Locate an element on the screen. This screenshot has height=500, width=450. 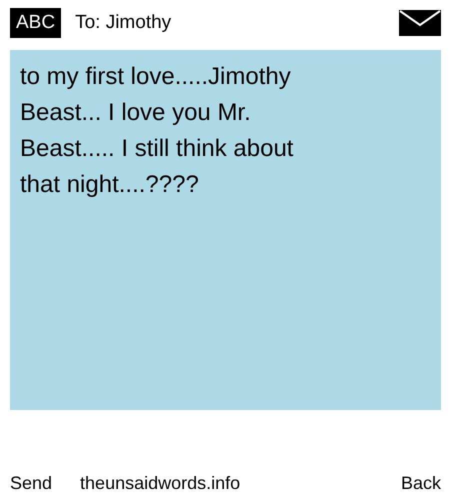
send-button: Send is located at coordinates (31, 483).